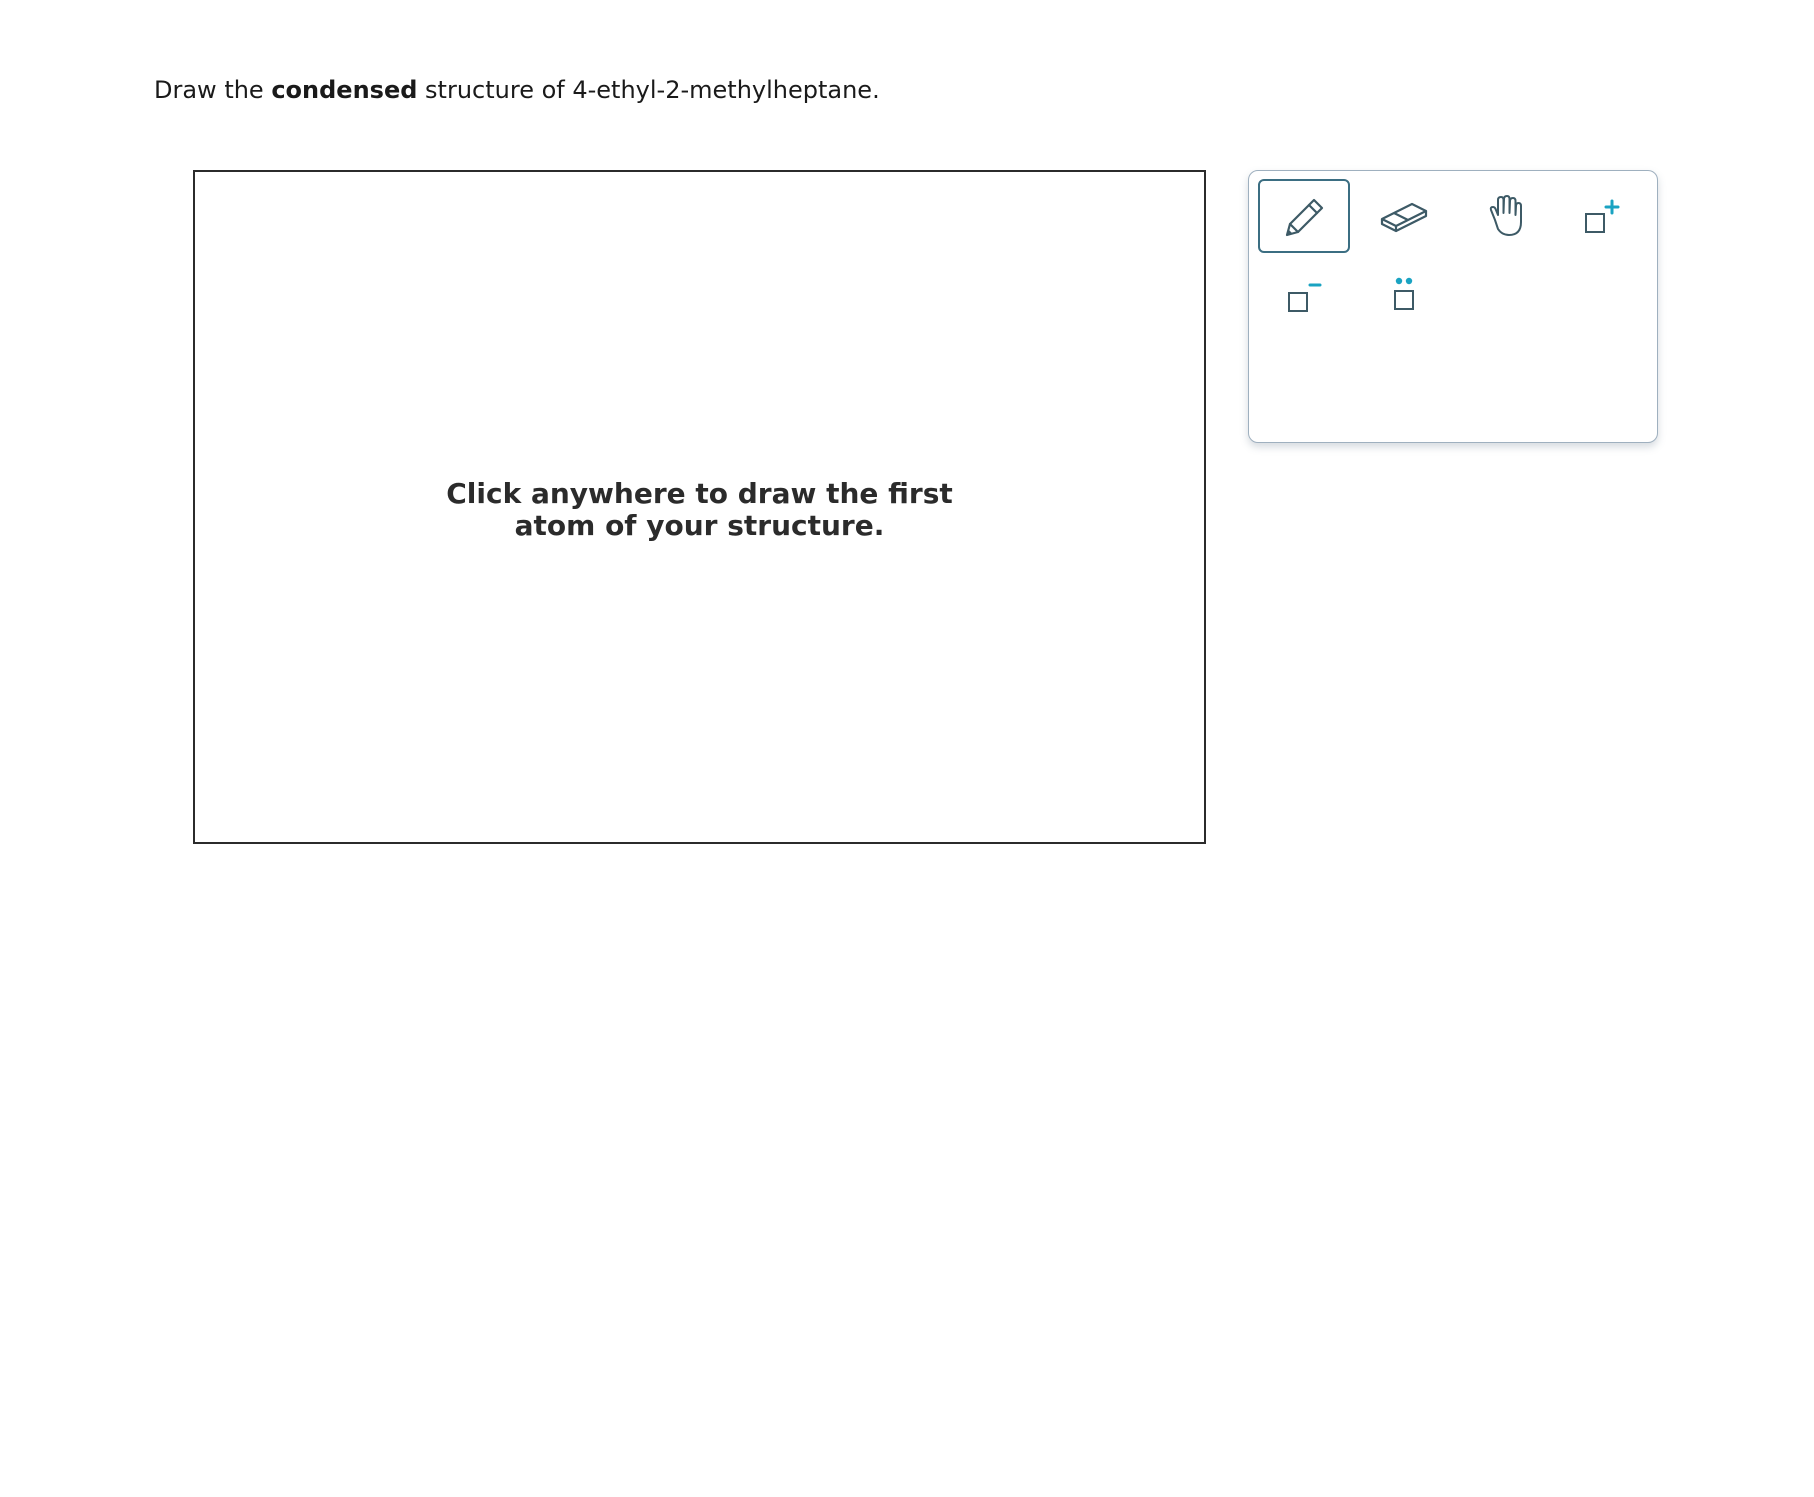 The width and height of the screenshot is (1814, 1497). I want to click on plus-charge-icon, so click(1602, 216).